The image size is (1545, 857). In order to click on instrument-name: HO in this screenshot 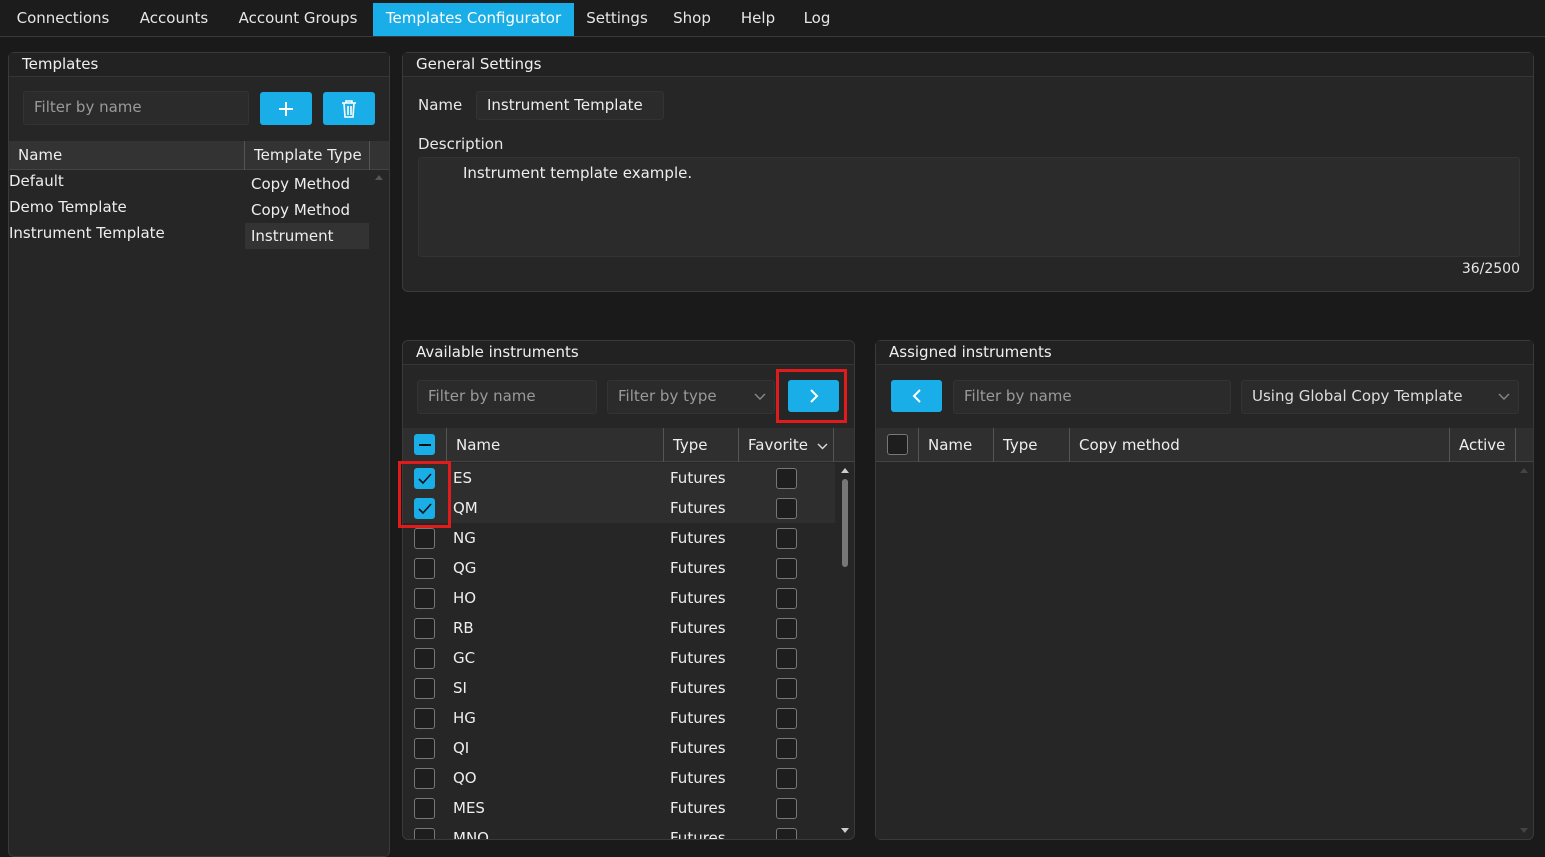, I will do `click(465, 598)`.